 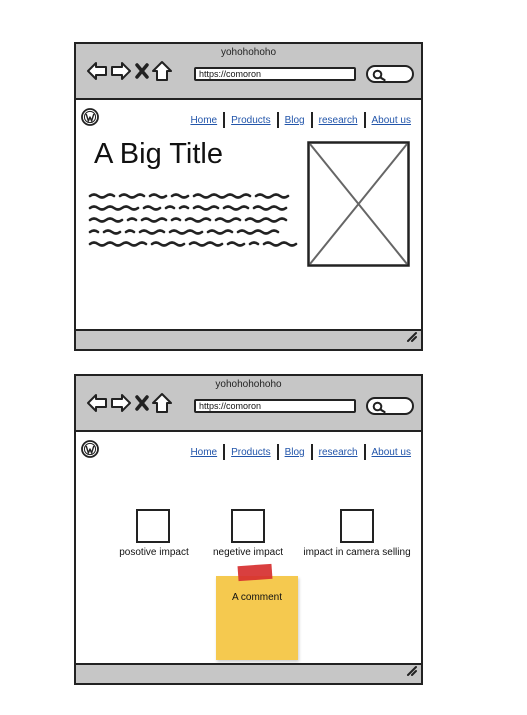 I want to click on browser-toolbar: yohohohoho https://comoron, so click(x=248, y=72).